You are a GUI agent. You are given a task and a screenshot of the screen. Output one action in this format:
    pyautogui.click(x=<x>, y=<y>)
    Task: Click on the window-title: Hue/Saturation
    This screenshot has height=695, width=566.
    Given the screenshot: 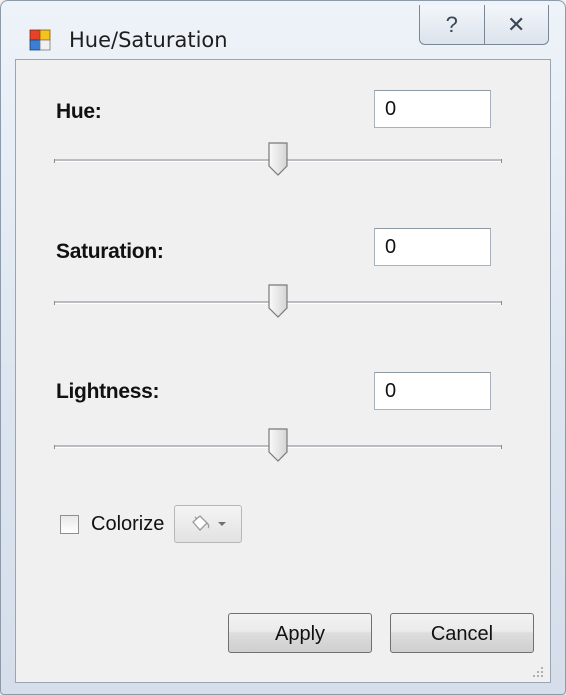 What is the action you would take?
    pyautogui.click(x=148, y=40)
    